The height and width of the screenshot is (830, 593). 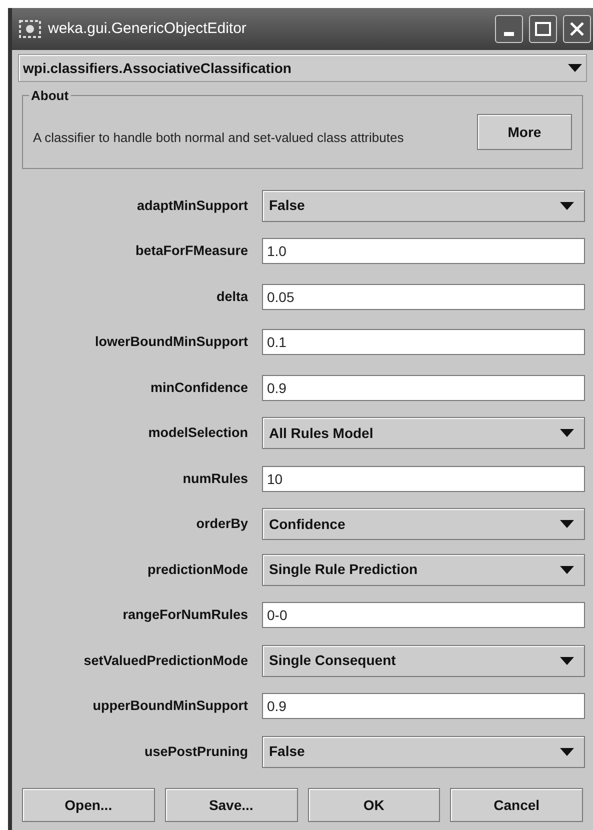 What do you see at coordinates (165, 661) in the screenshot?
I see `property-label: setValuedPredictionMode` at bounding box center [165, 661].